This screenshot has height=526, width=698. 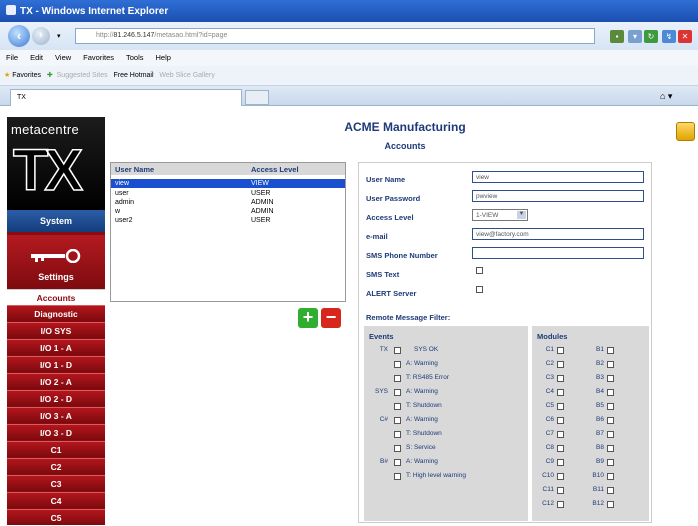 I want to click on address-host: 81.246.5.147, so click(x=134, y=35).